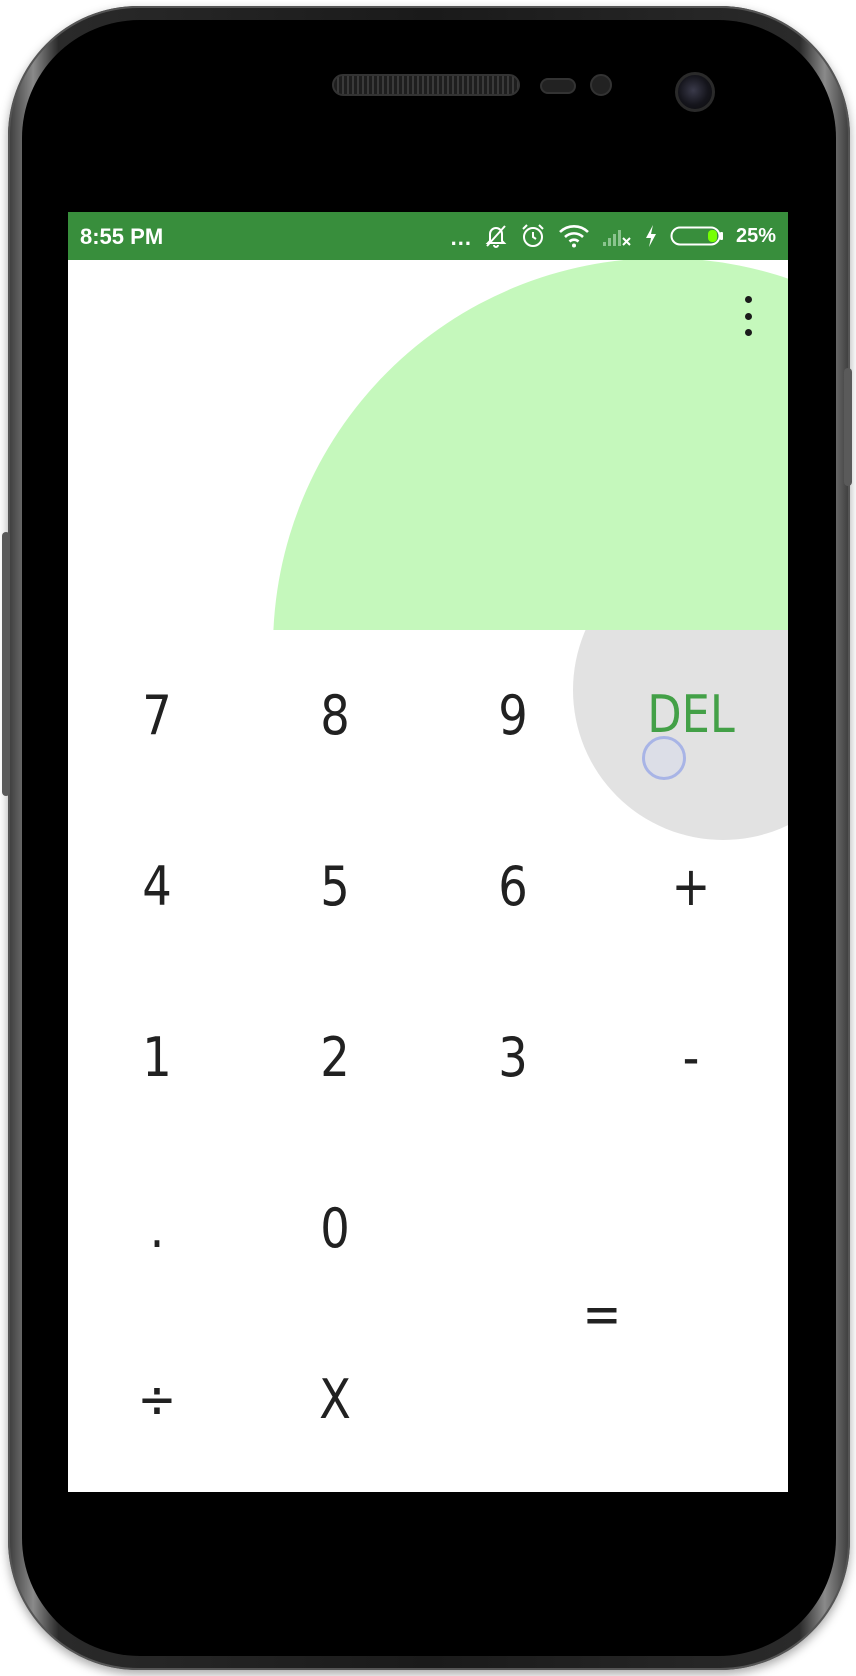 This screenshot has height=1676, width=856. Describe the element at coordinates (334, 886) in the screenshot. I see `digit-5-button: 5` at that location.